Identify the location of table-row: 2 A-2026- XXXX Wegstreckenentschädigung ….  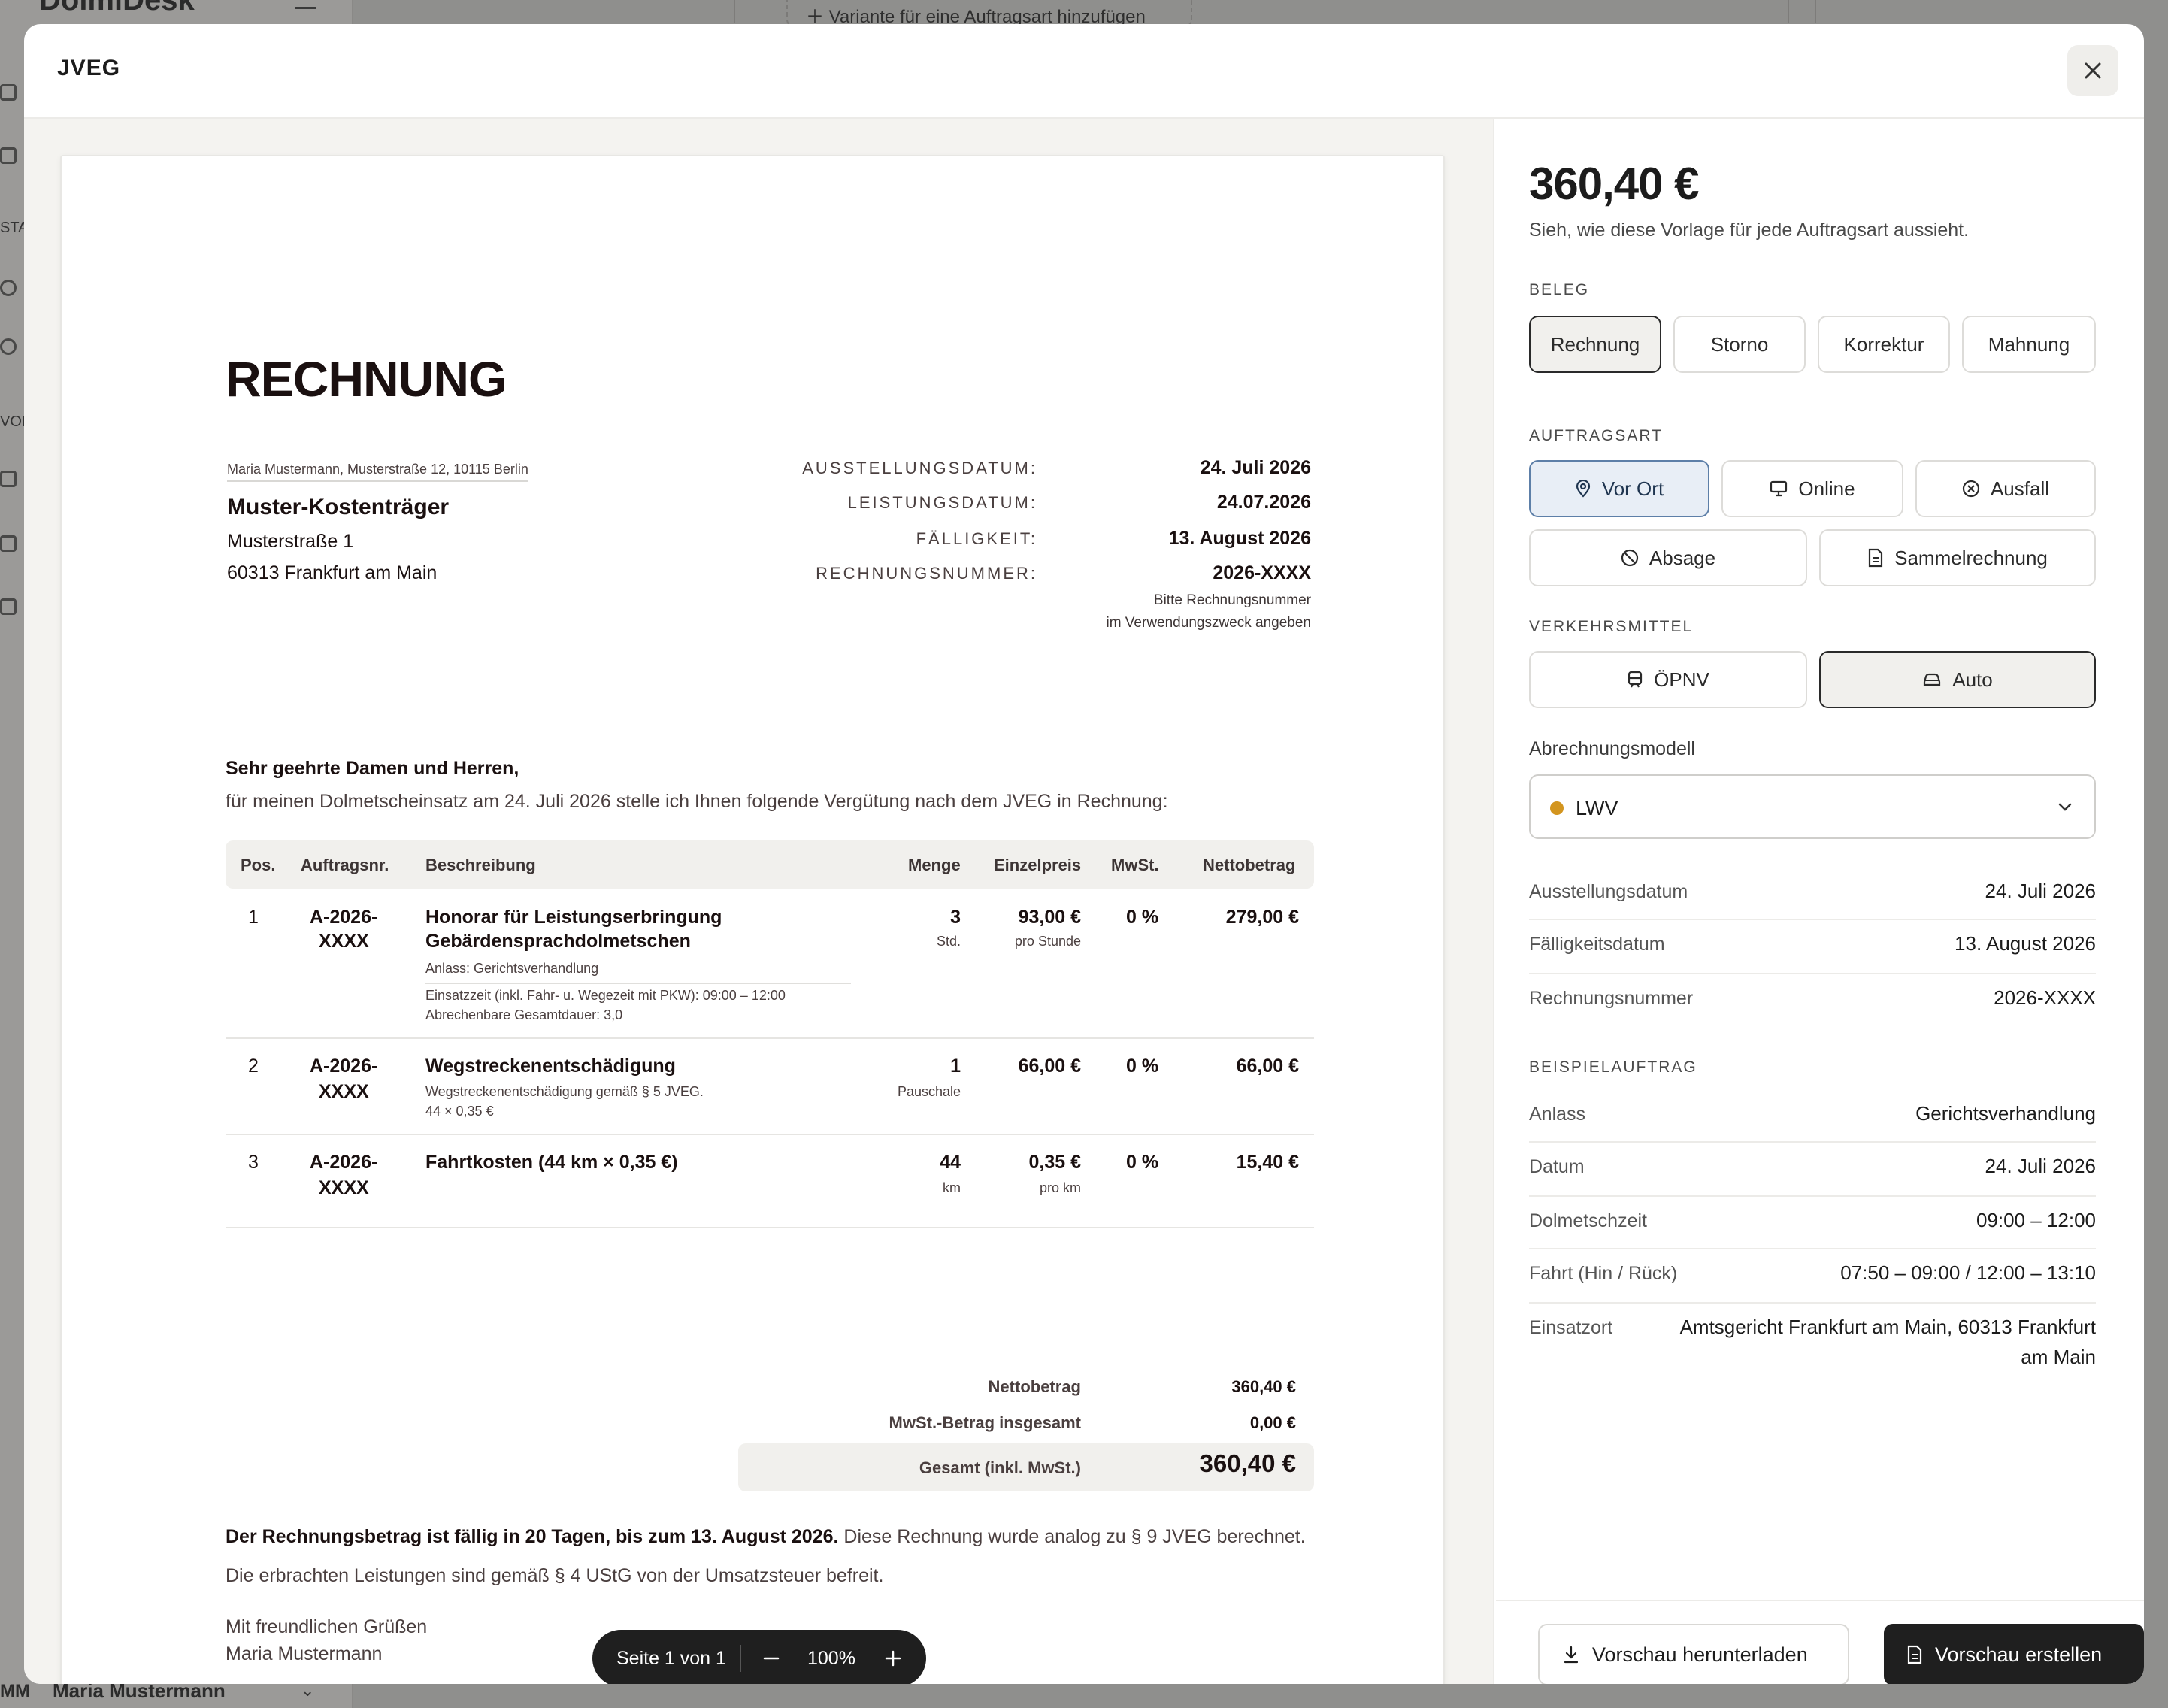
(770, 1087).